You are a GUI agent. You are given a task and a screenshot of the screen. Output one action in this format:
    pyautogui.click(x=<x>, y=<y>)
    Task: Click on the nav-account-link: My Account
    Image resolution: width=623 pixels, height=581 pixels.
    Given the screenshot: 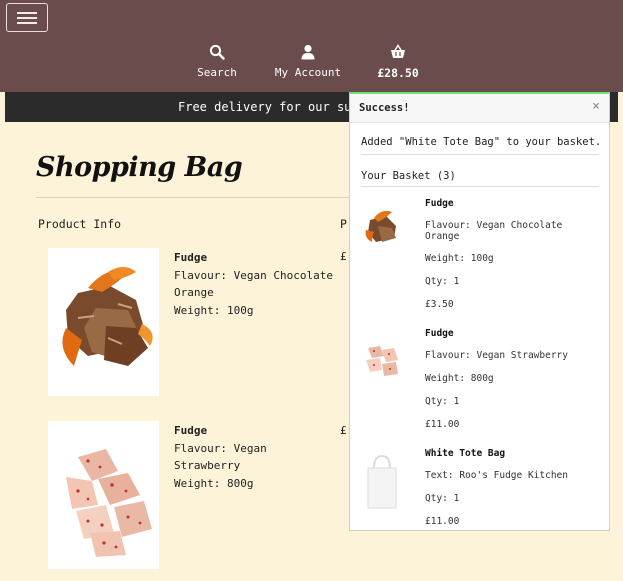 What is the action you would take?
    pyautogui.click(x=308, y=61)
    